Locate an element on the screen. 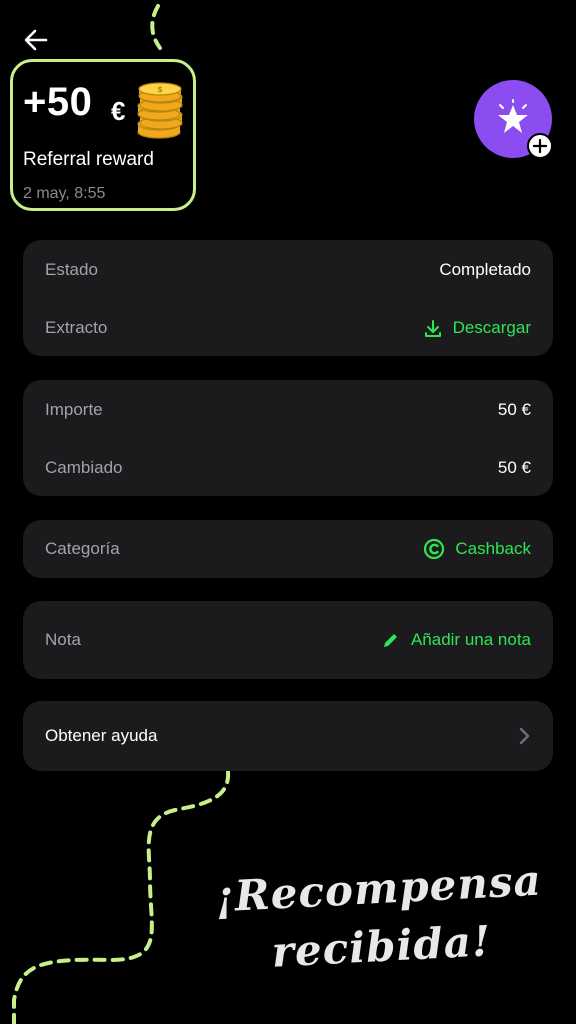  download-statement-button: Descargar is located at coordinates (477, 328).